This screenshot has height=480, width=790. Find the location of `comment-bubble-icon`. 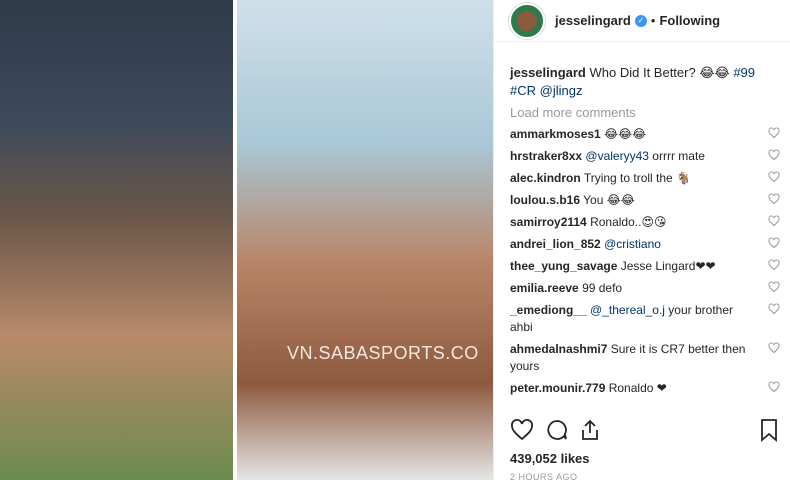

comment-bubble-icon is located at coordinates (557, 430).